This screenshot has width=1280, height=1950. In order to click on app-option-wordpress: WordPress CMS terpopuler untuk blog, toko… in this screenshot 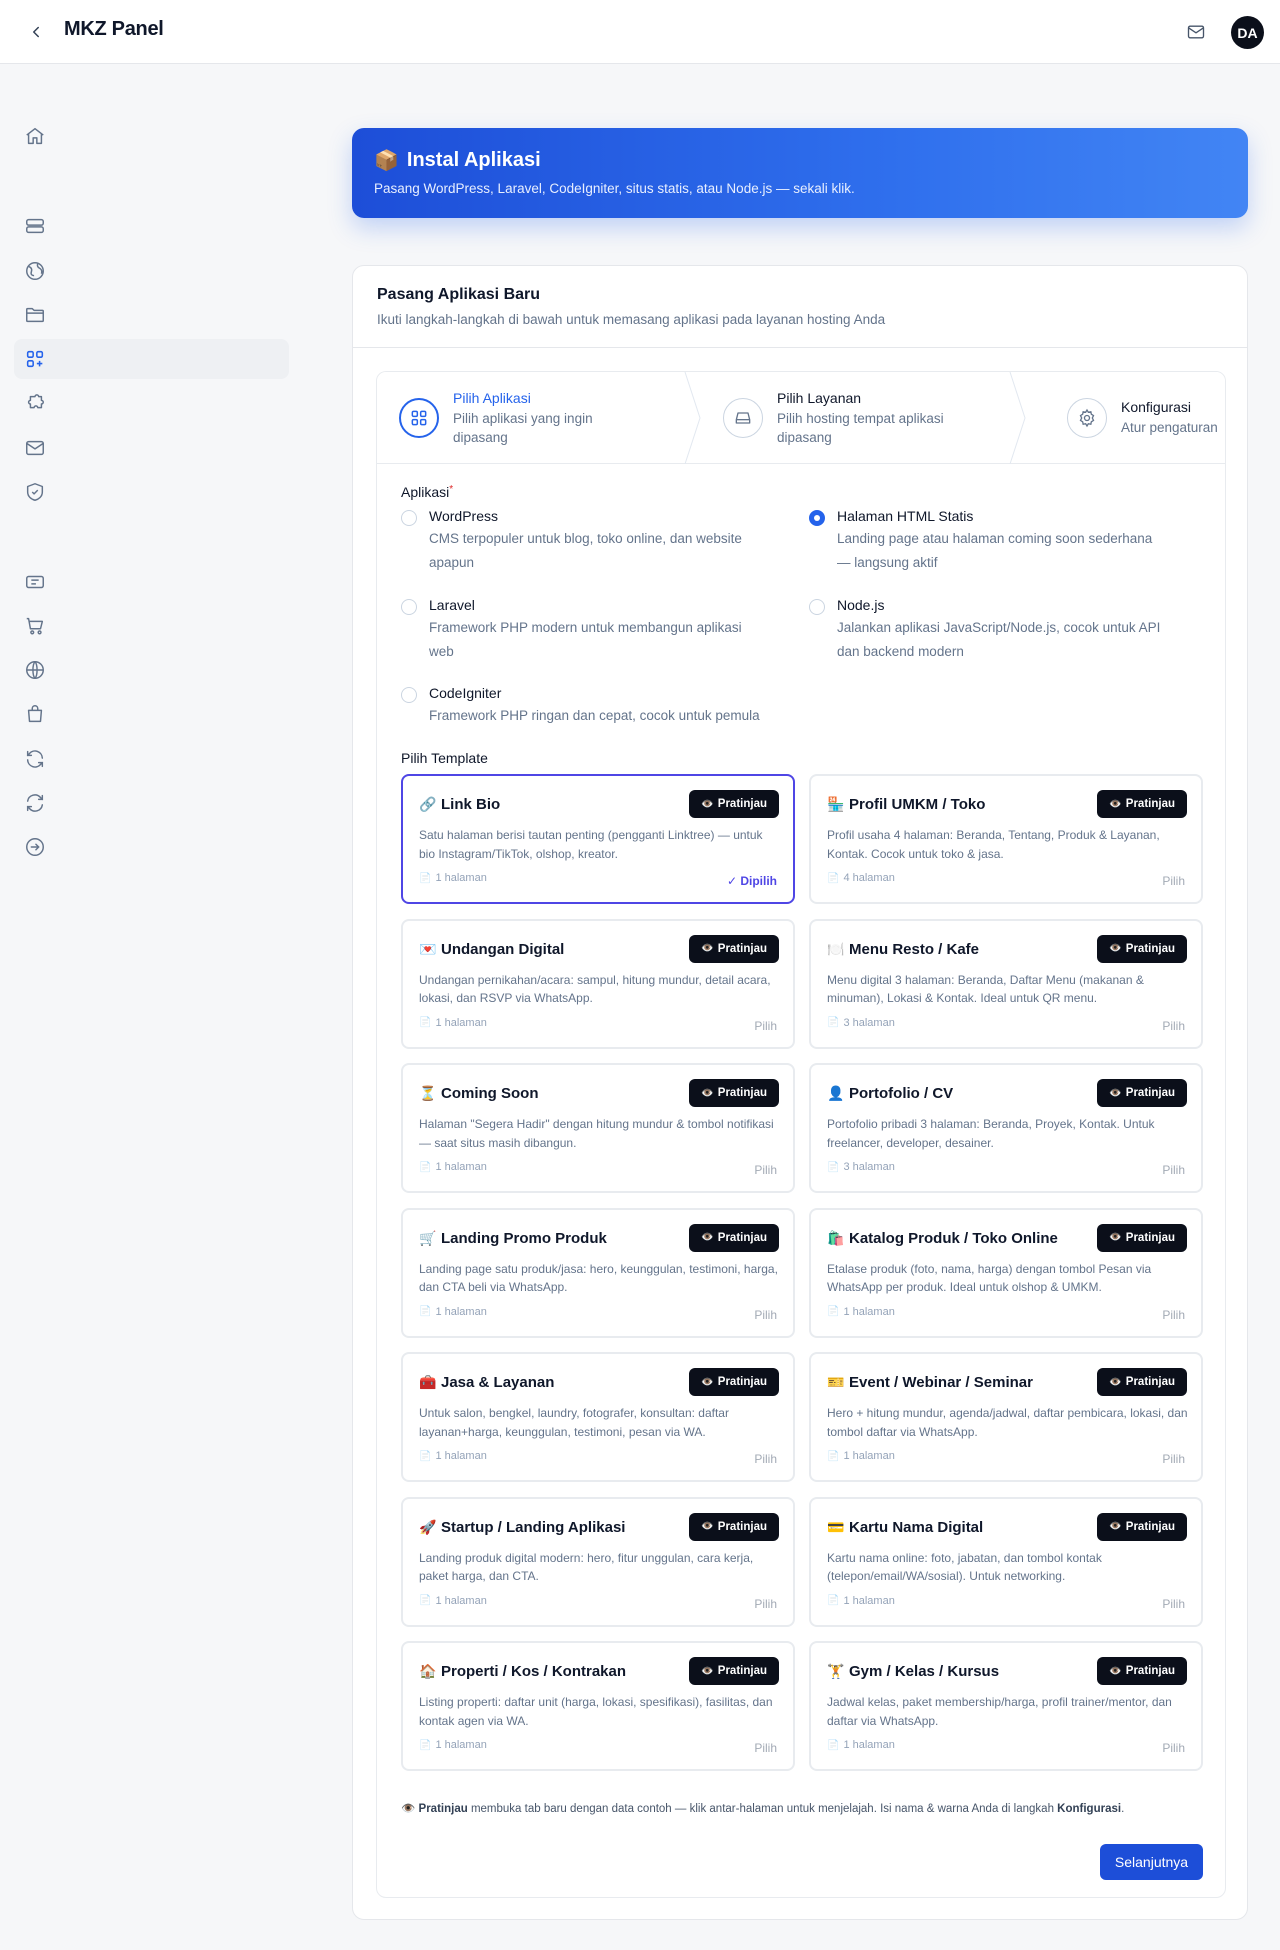, I will do `click(581, 541)`.